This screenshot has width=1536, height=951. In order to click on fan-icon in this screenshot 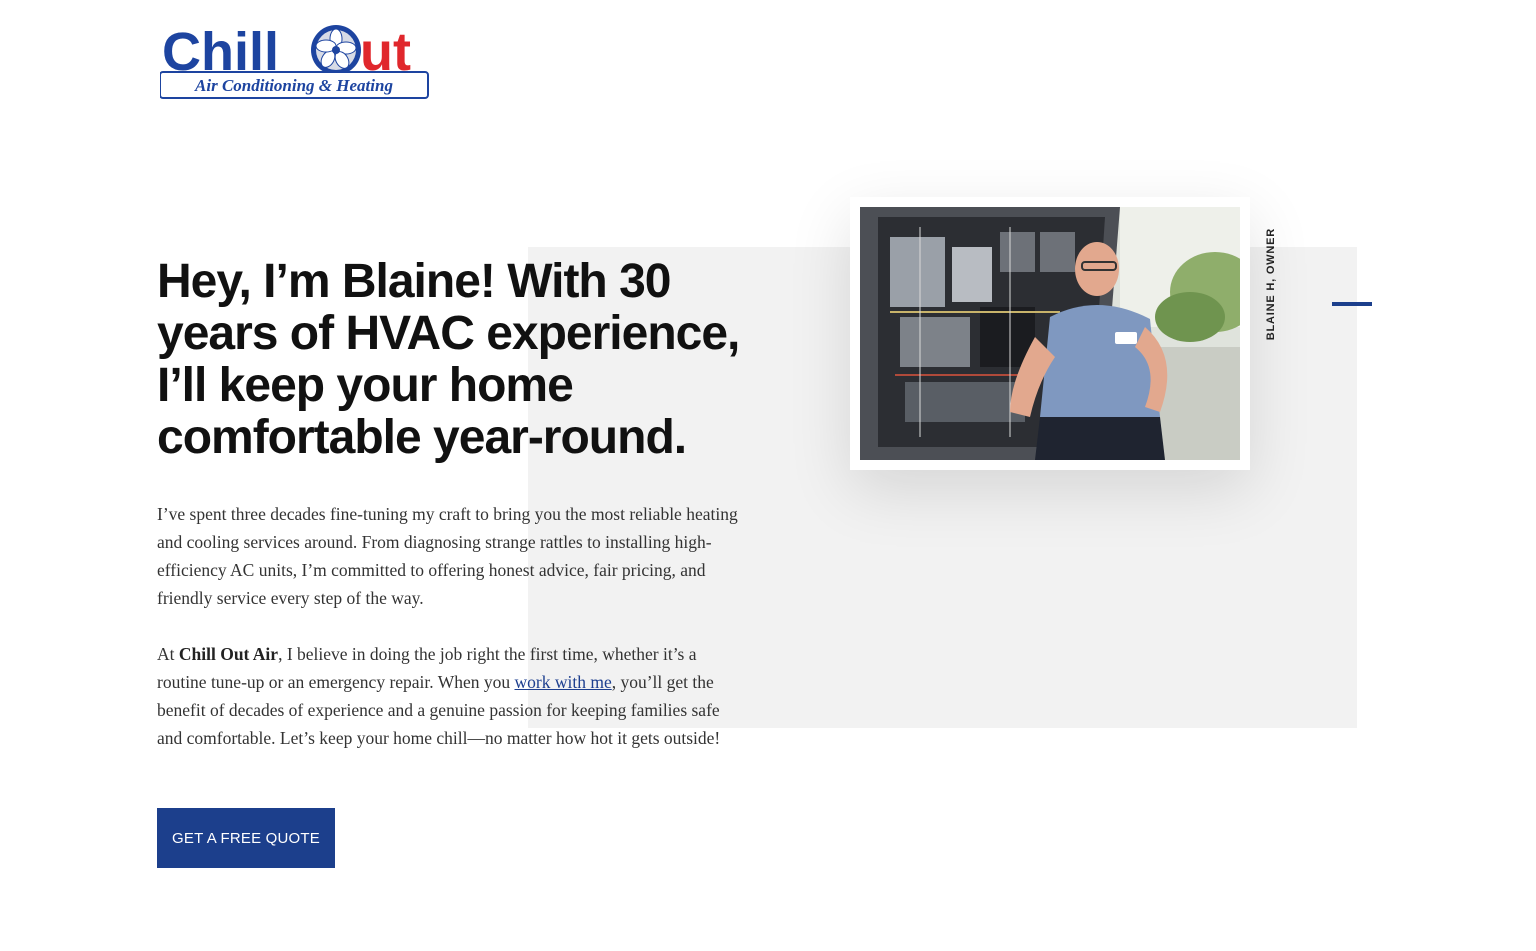, I will do `click(336, 50)`.